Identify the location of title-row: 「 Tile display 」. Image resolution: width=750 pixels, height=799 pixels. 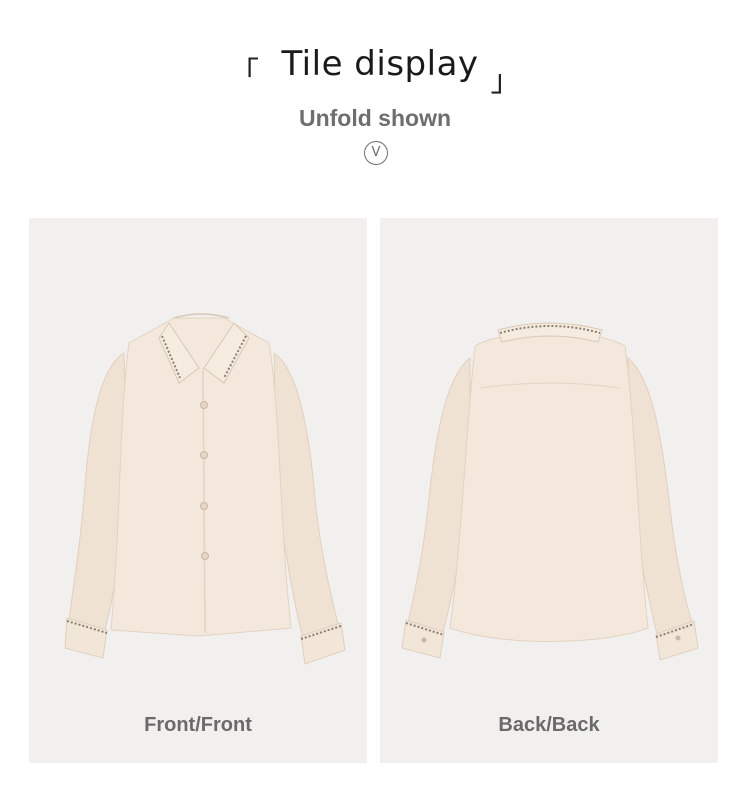
(375, 71).